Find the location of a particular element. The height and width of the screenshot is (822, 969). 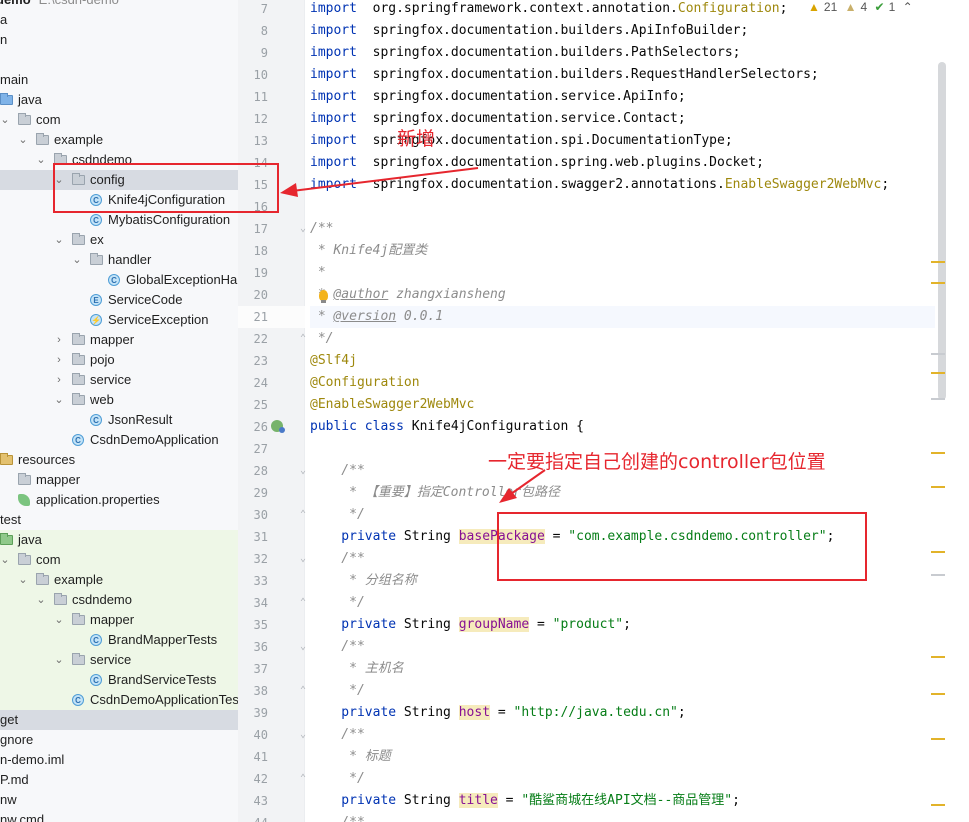

chevron-up-icon: ⌃ is located at coordinates (908, 7).